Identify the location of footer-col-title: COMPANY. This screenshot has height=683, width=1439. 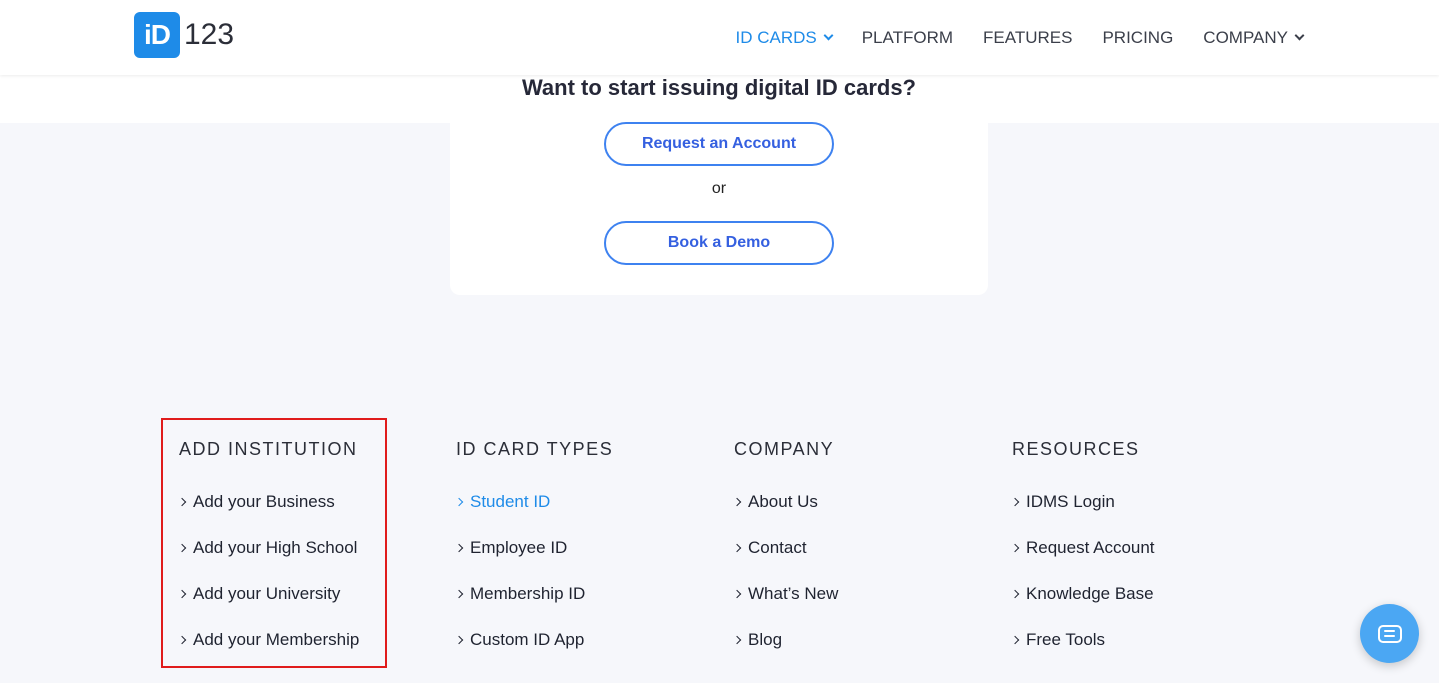
(784, 449).